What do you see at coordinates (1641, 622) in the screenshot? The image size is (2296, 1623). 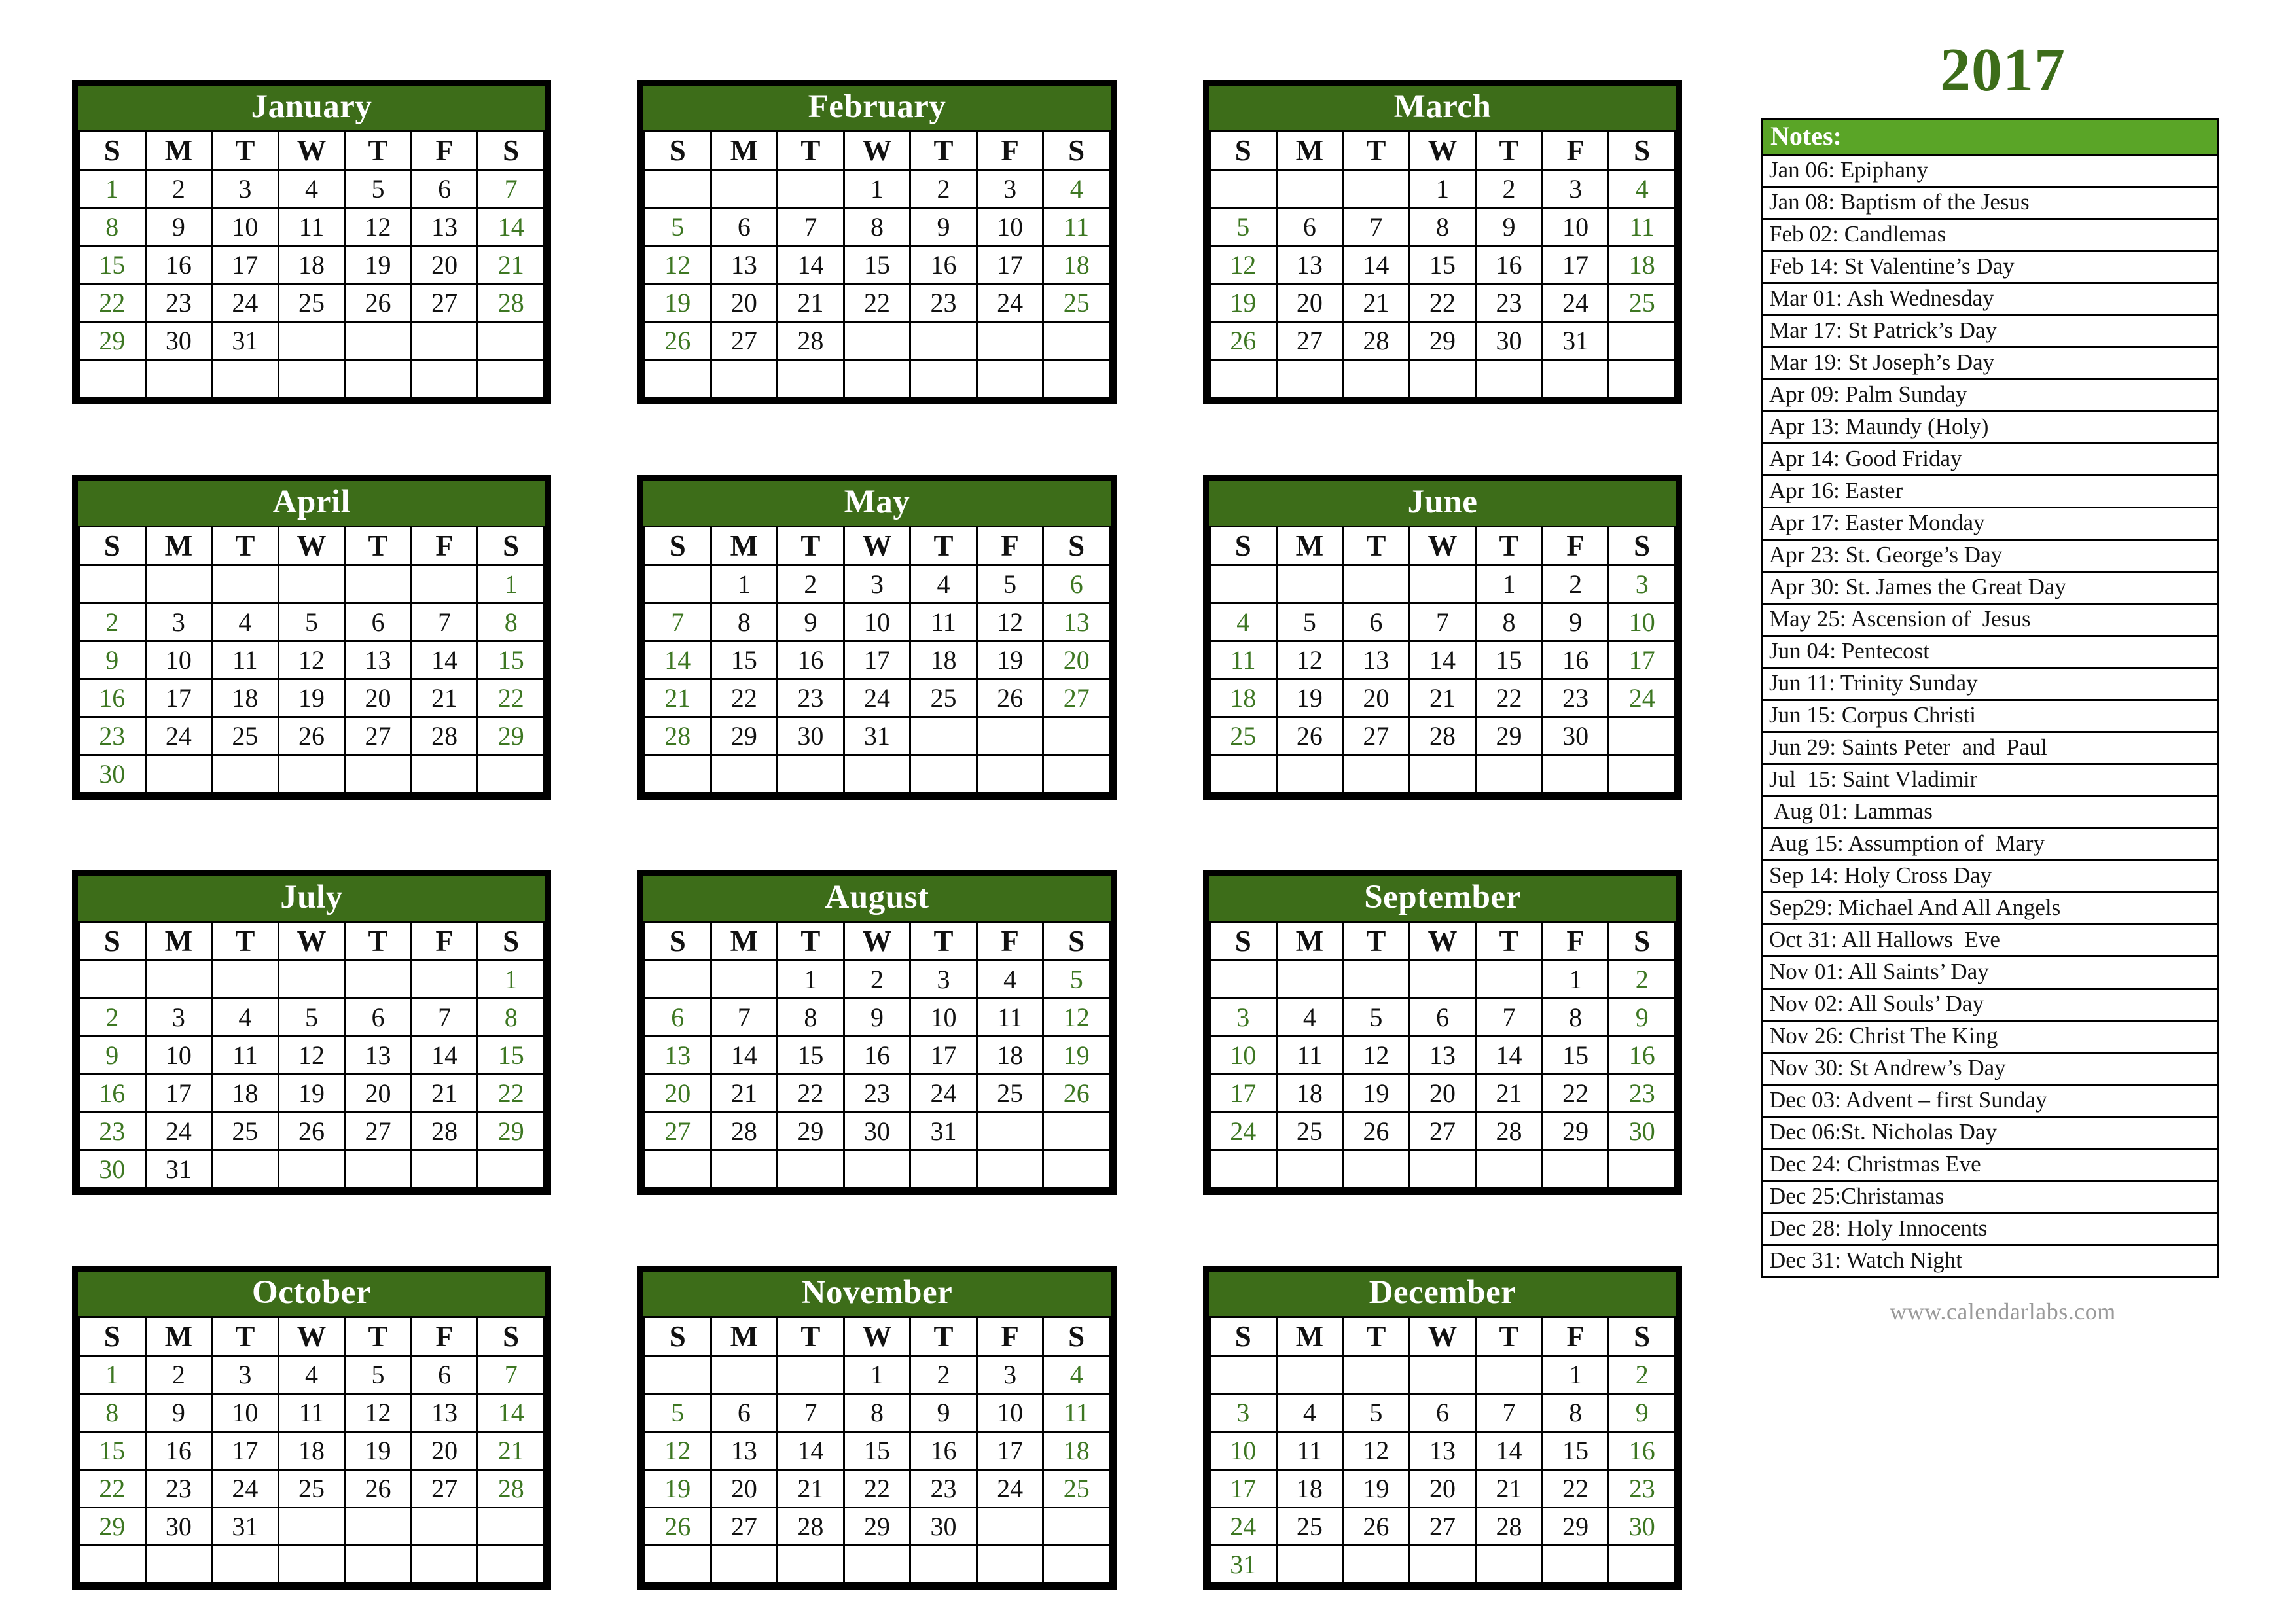 I see `day-cell: 10` at bounding box center [1641, 622].